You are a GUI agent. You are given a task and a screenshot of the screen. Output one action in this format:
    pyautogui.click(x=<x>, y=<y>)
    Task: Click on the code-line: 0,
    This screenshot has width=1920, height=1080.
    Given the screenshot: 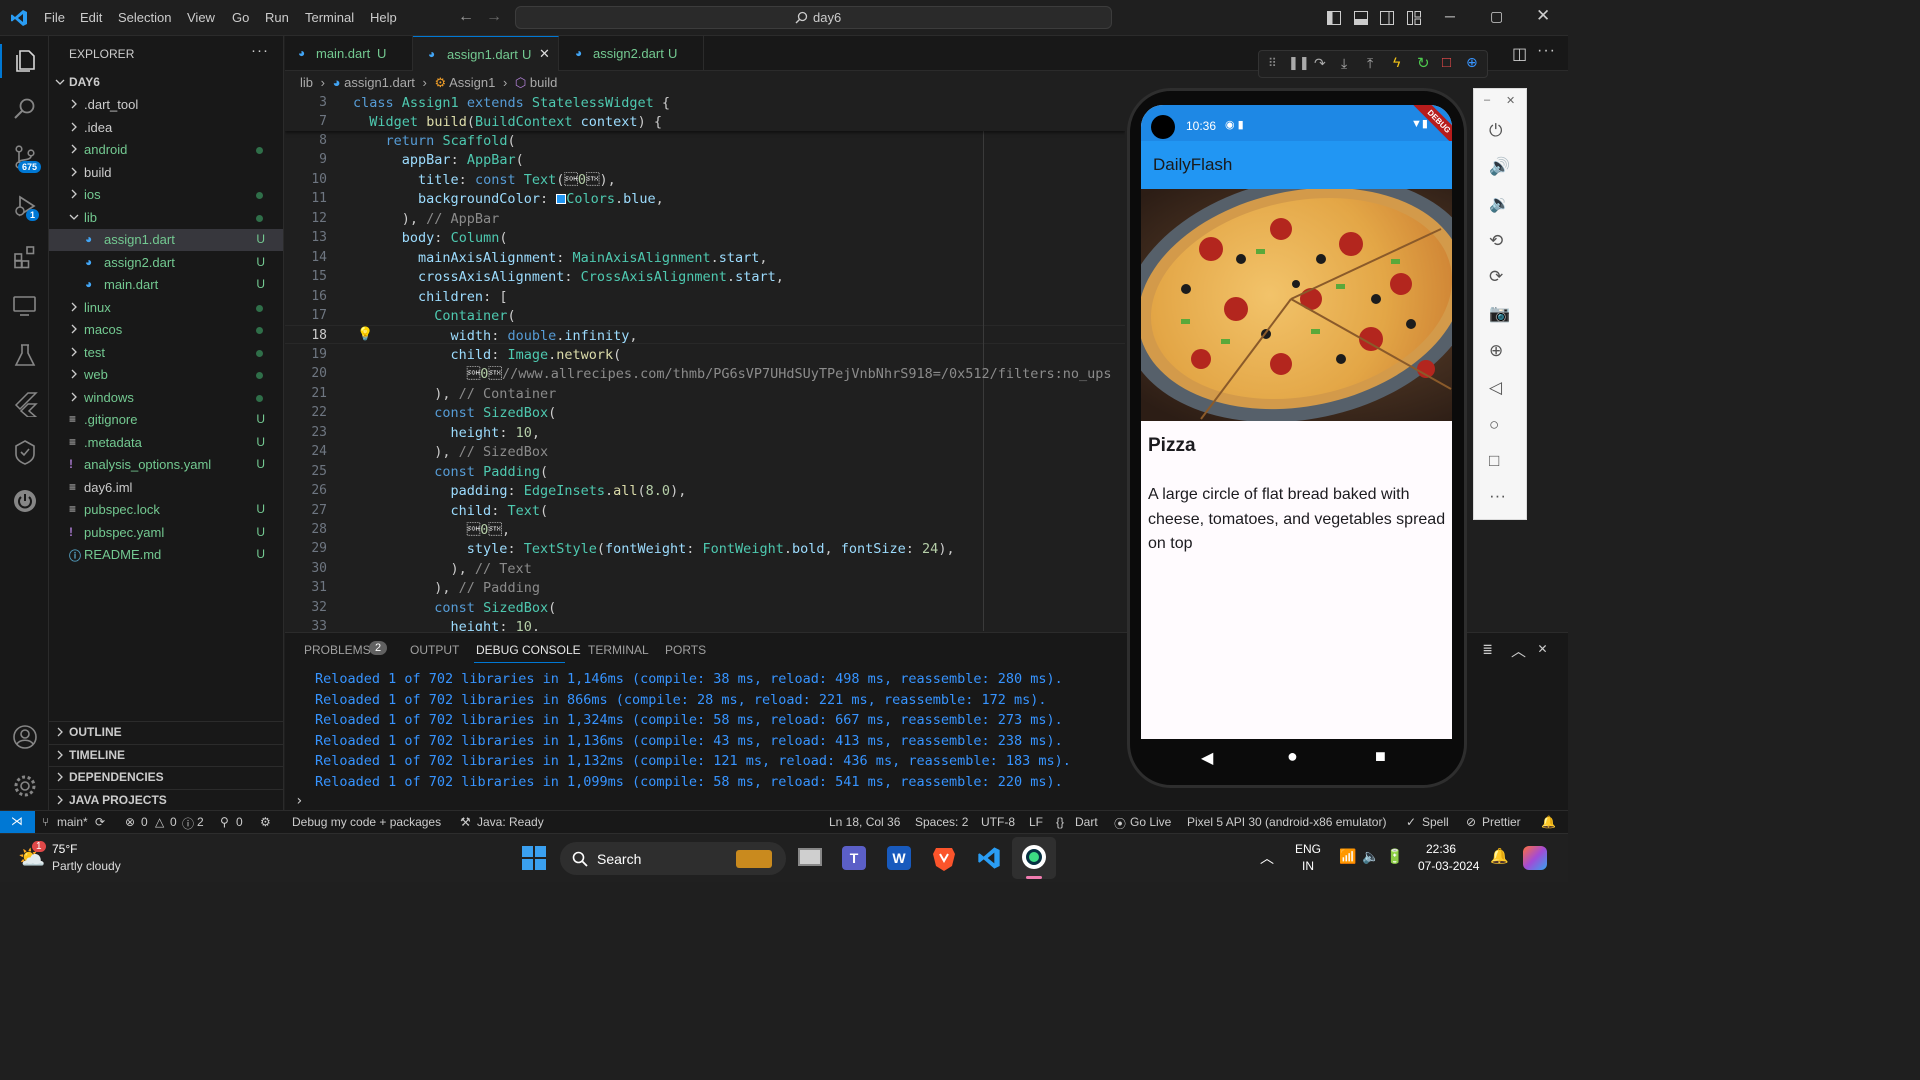 What is the action you would take?
    pyautogui.click(x=431, y=530)
    